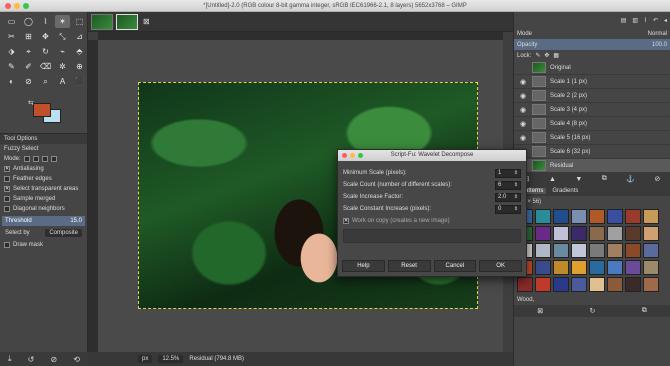  Describe the element at coordinates (79, 81) in the screenshot. I see `tool-24-icon: ⬛` at that location.